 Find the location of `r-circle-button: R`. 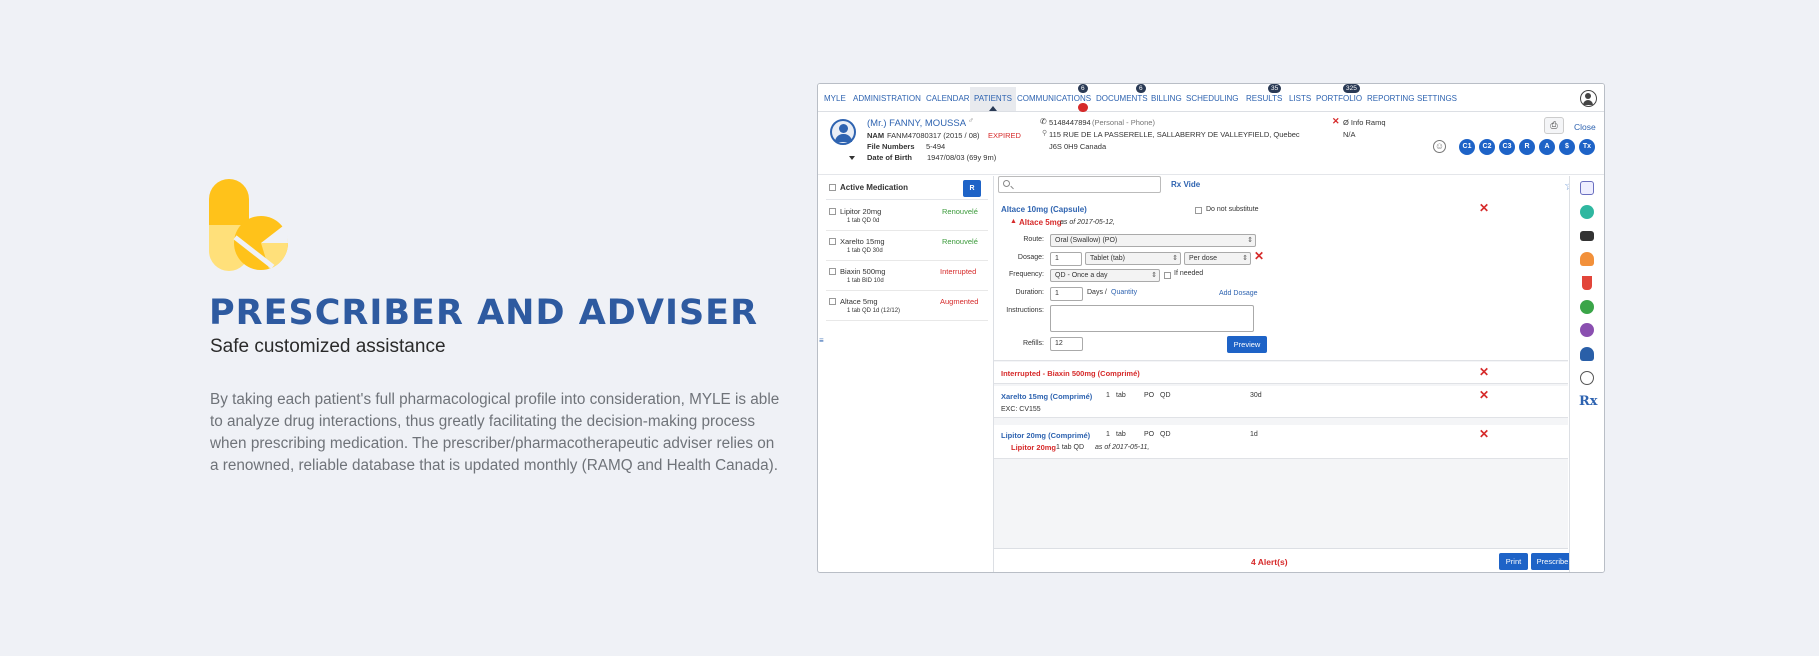

r-circle-button: R is located at coordinates (1527, 147).